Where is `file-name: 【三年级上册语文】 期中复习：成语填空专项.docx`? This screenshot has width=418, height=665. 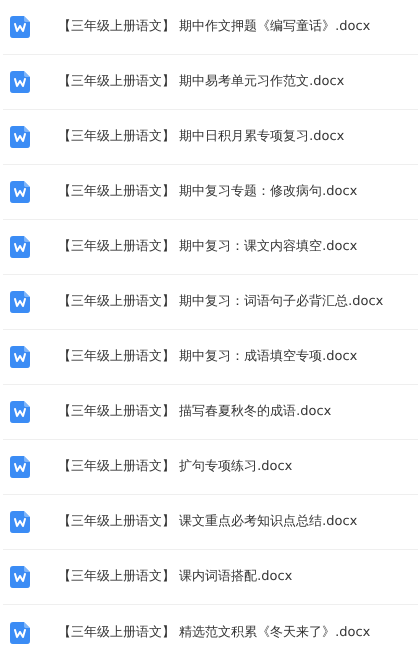 file-name: 【三年级上册语文】 期中复习：成语填空专项.docx is located at coordinates (208, 357).